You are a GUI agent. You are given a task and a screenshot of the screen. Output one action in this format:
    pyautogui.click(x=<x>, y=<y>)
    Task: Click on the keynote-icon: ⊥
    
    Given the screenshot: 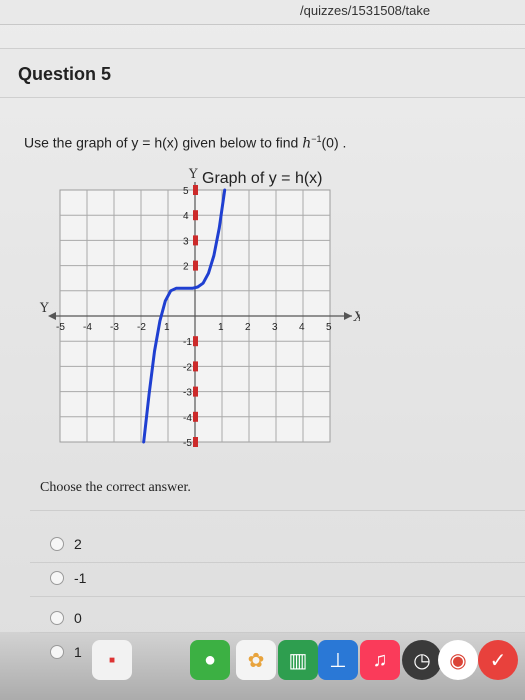 What is the action you would take?
    pyautogui.click(x=338, y=660)
    